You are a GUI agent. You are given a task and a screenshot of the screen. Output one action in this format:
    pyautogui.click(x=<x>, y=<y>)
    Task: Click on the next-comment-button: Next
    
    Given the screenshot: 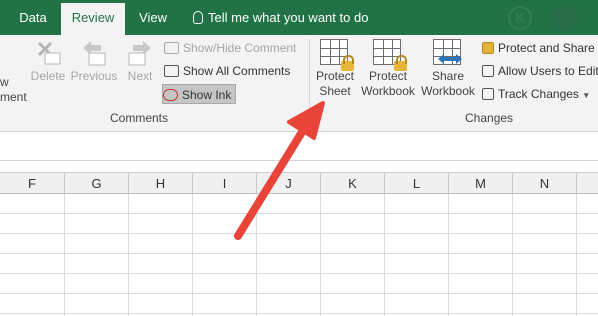 What is the action you would take?
    pyautogui.click(x=140, y=61)
    